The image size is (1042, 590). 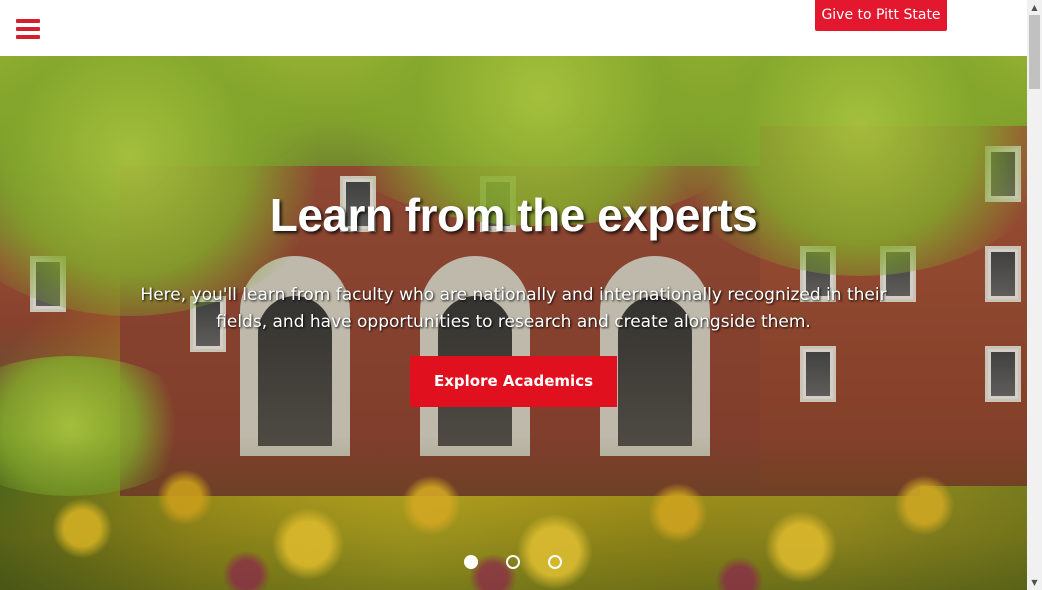 What do you see at coordinates (1034, 52) in the screenshot?
I see `scrollbar-thumb` at bounding box center [1034, 52].